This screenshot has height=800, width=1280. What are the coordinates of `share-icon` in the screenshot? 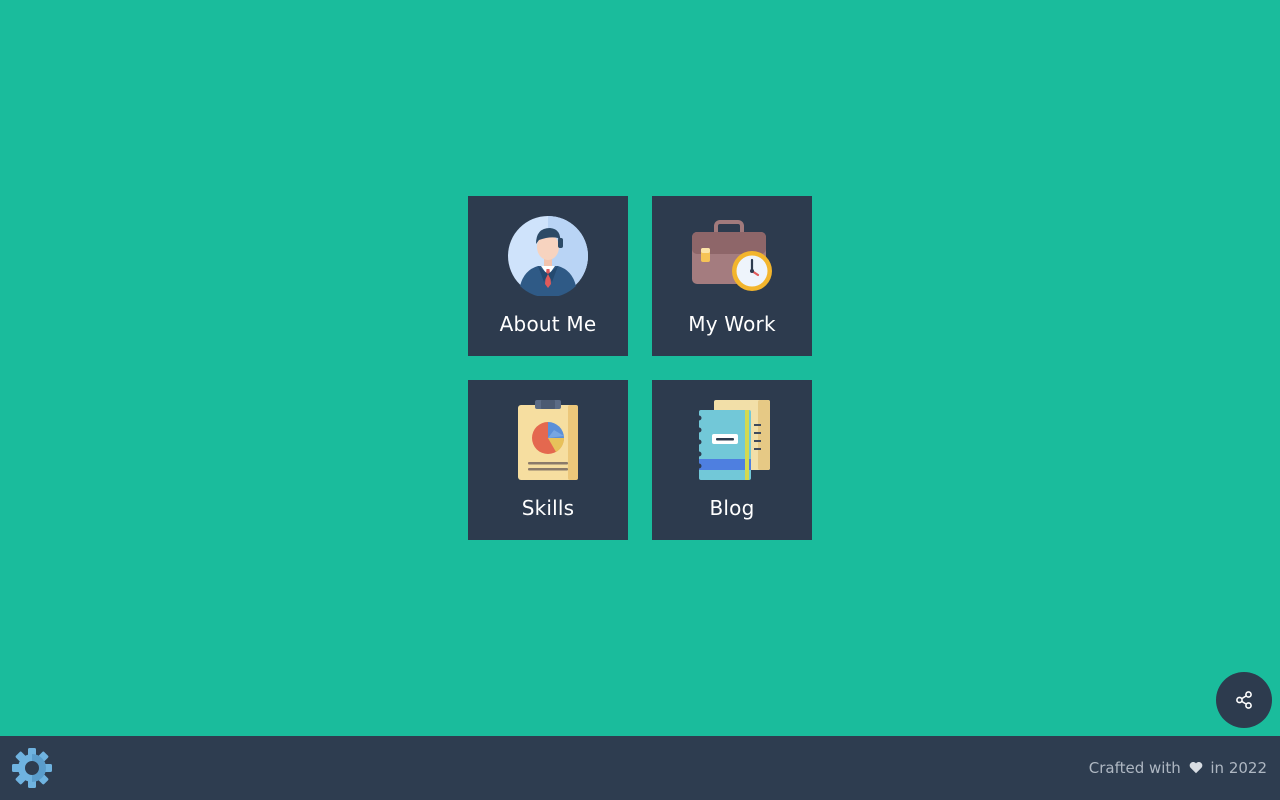 It's located at (1244, 700).